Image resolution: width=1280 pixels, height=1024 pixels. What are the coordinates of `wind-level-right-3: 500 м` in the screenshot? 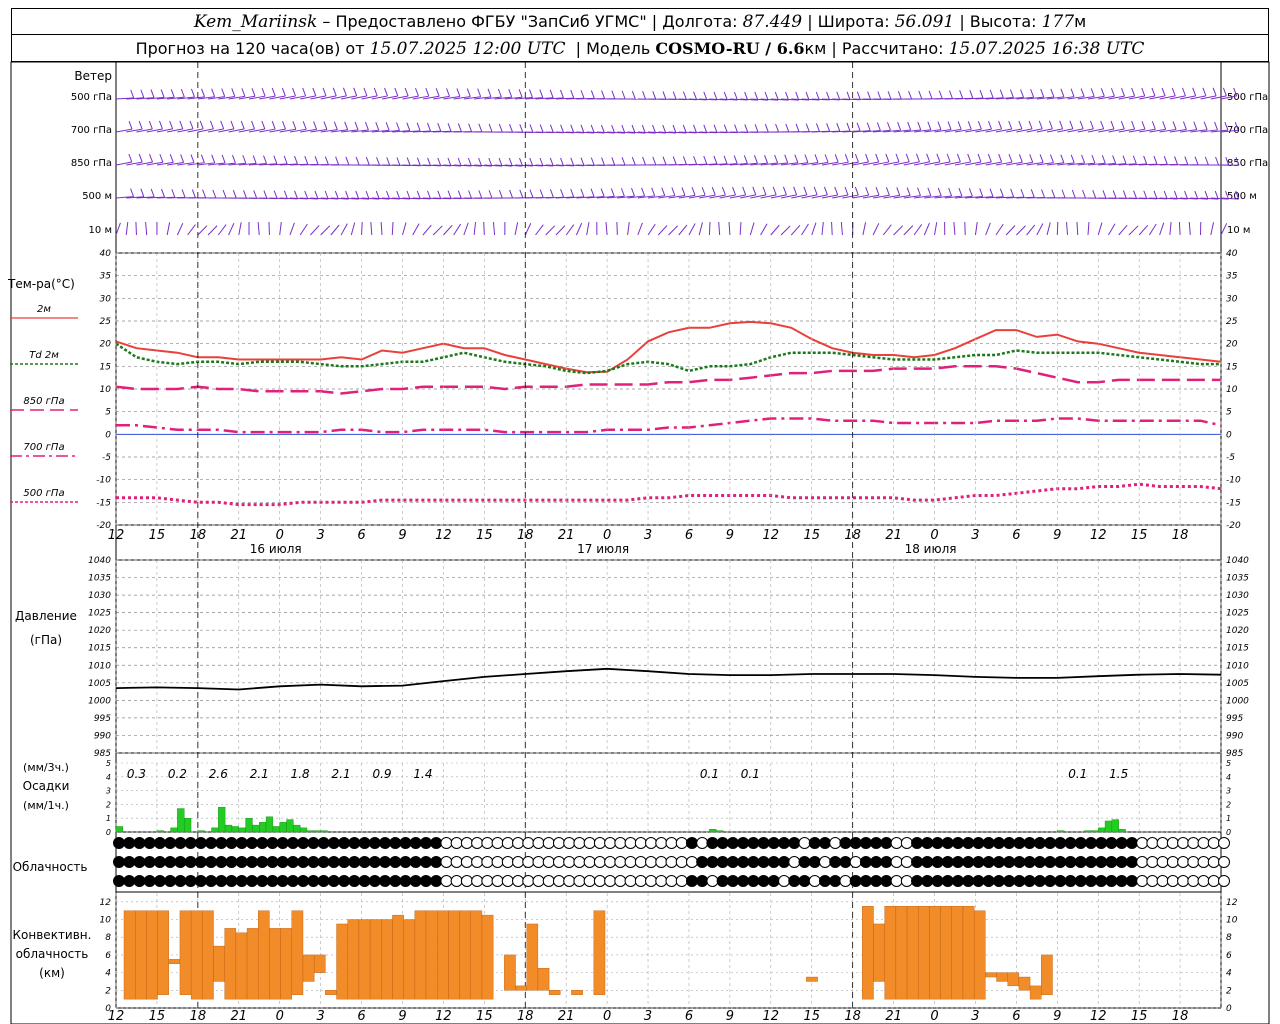 It's located at (1242, 196).